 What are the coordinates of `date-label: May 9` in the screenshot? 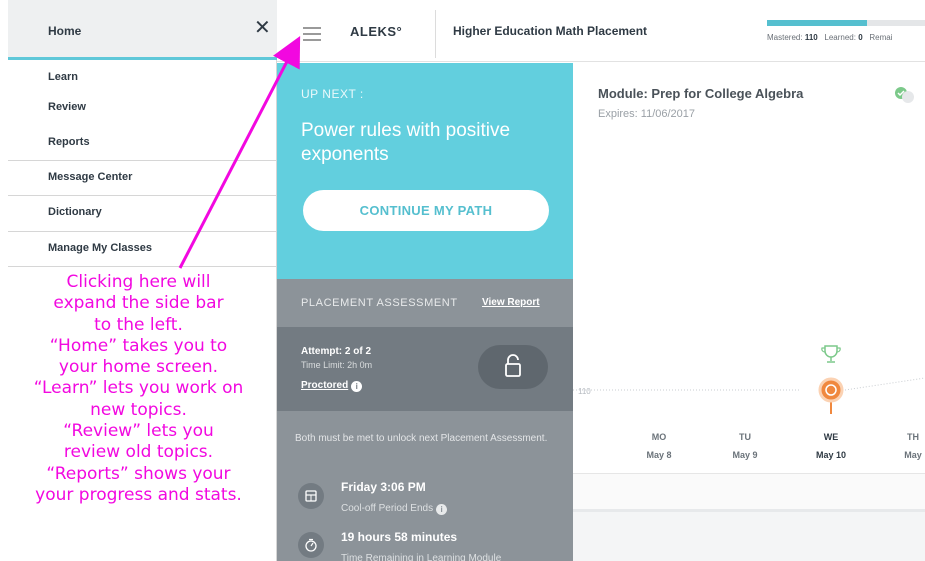 It's located at (745, 455).